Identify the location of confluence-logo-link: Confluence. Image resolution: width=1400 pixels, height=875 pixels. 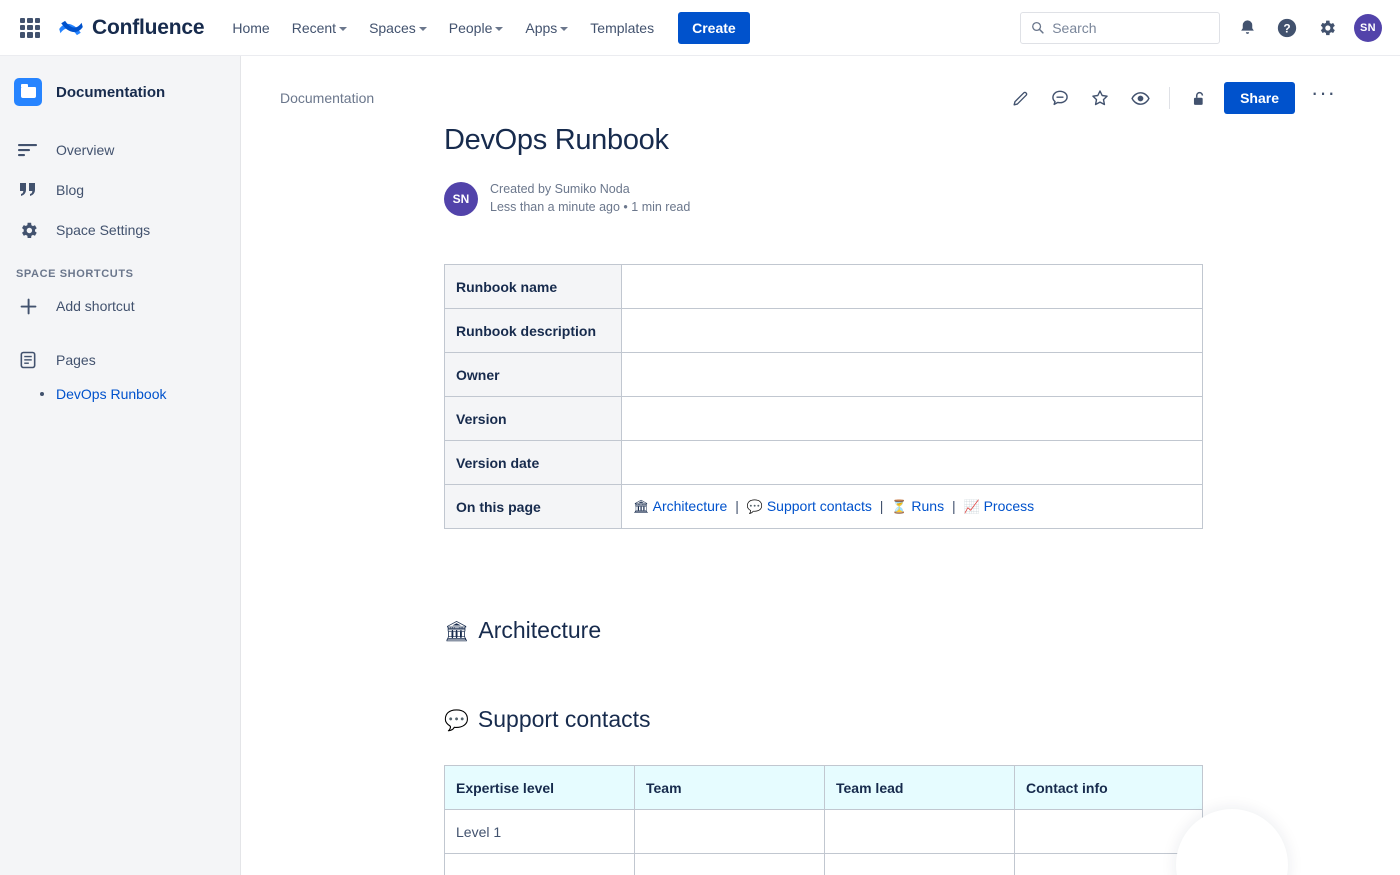
(131, 28).